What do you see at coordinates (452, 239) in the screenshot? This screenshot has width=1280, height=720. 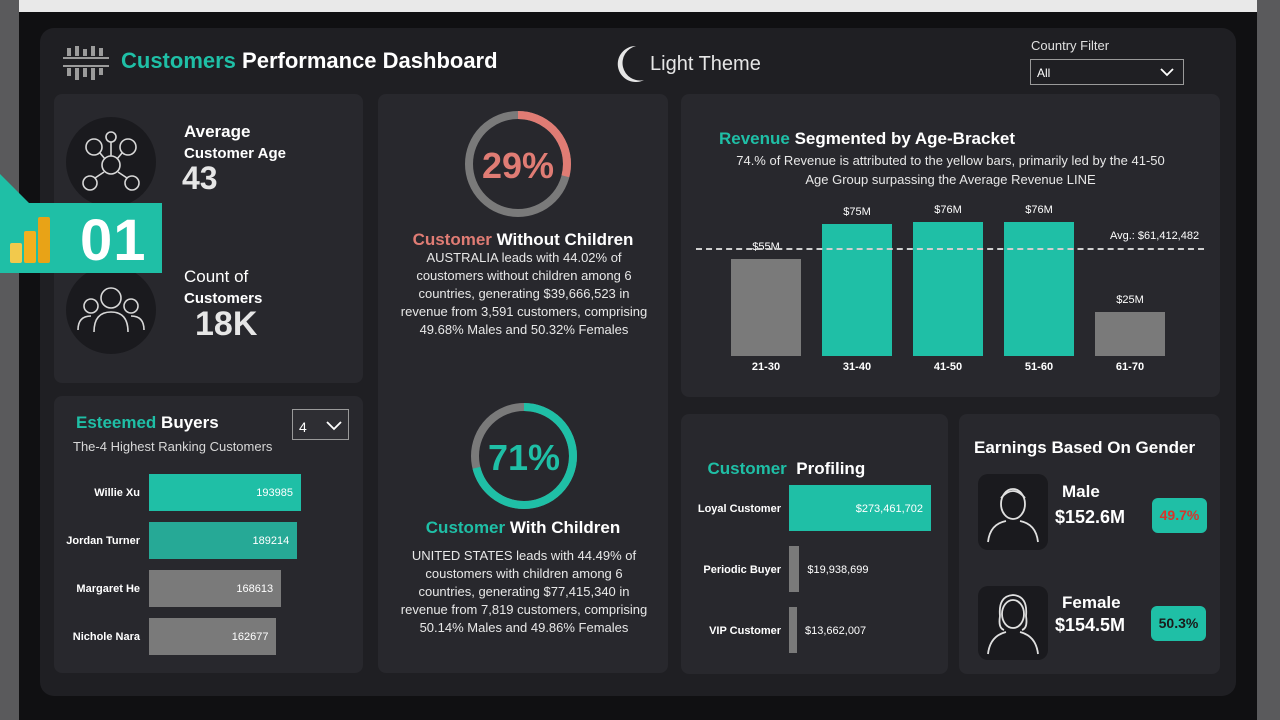 I see `without-children-title-accent: Customer` at bounding box center [452, 239].